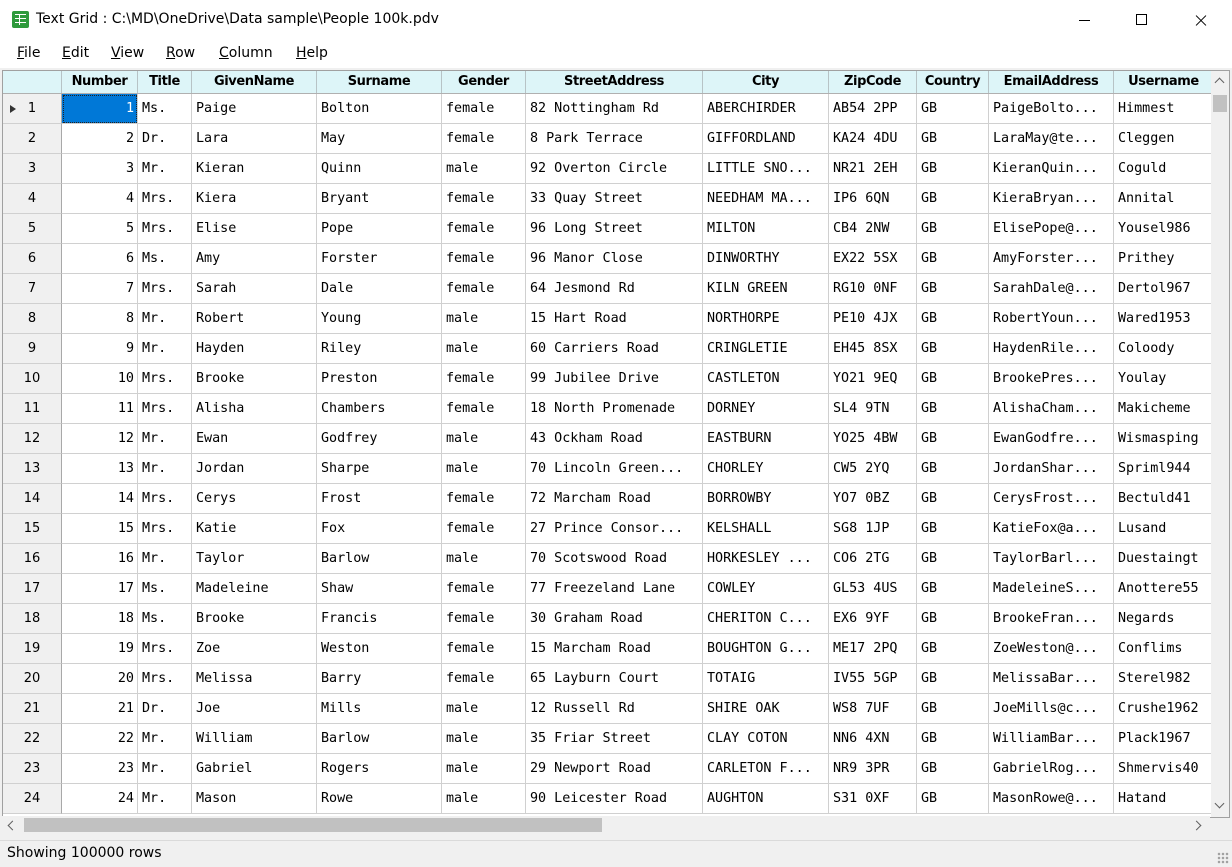 The image size is (1232, 867). What do you see at coordinates (873, 139) in the screenshot?
I see `cell-zipcode: KA24 4DU` at bounding box center [873, 139].